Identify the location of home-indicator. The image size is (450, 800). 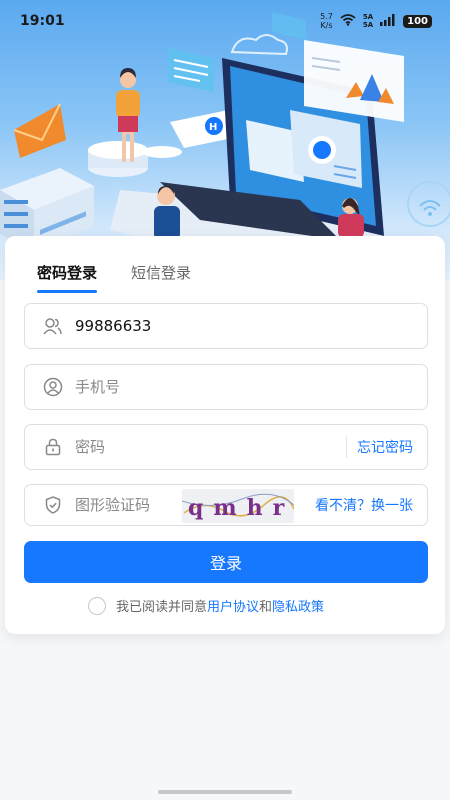
(225, 792).